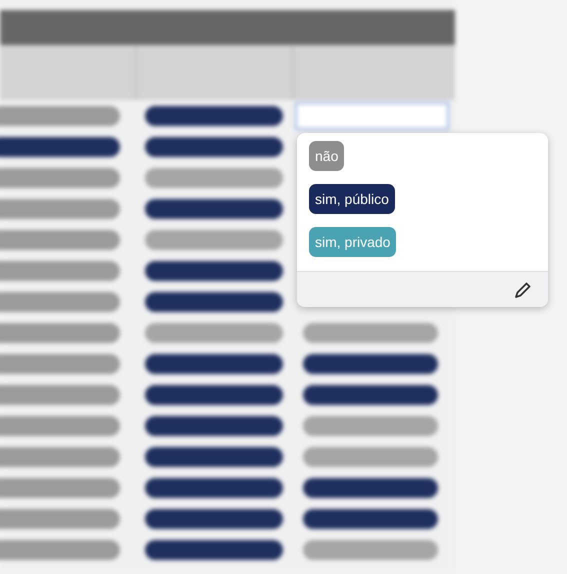 The width and height of the screenshot is (567, 574). I want to click on pencil-icon, so click(523, 290).